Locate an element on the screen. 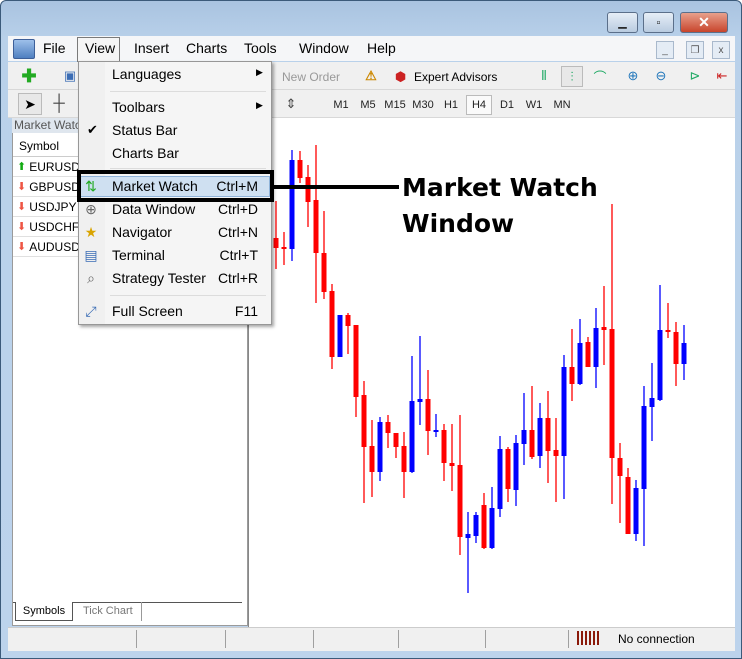  menu-window: Window is located at coordinates (324, 48).